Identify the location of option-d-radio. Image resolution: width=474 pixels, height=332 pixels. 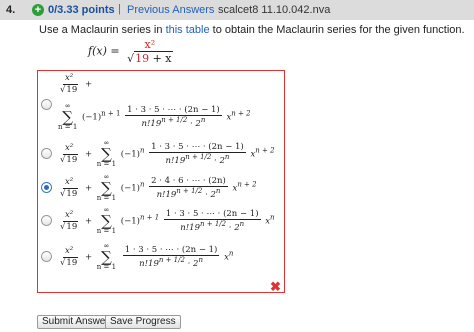
(46, 220).